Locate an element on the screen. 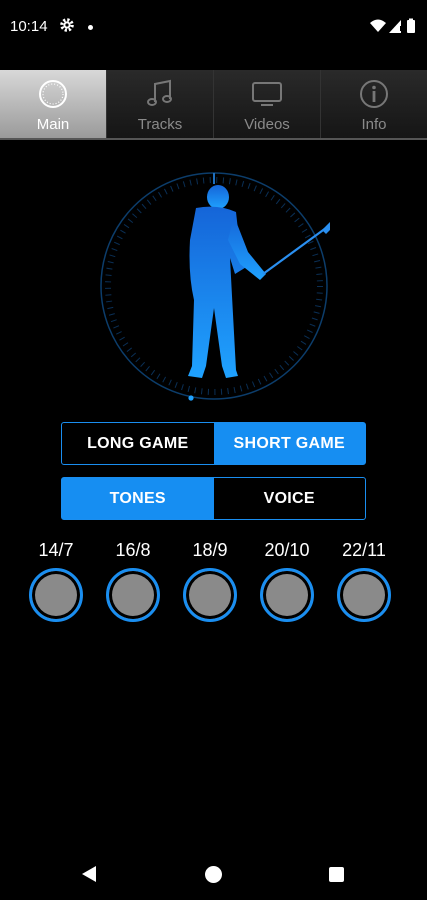  tv-icon is located at coordinates (267, 94).